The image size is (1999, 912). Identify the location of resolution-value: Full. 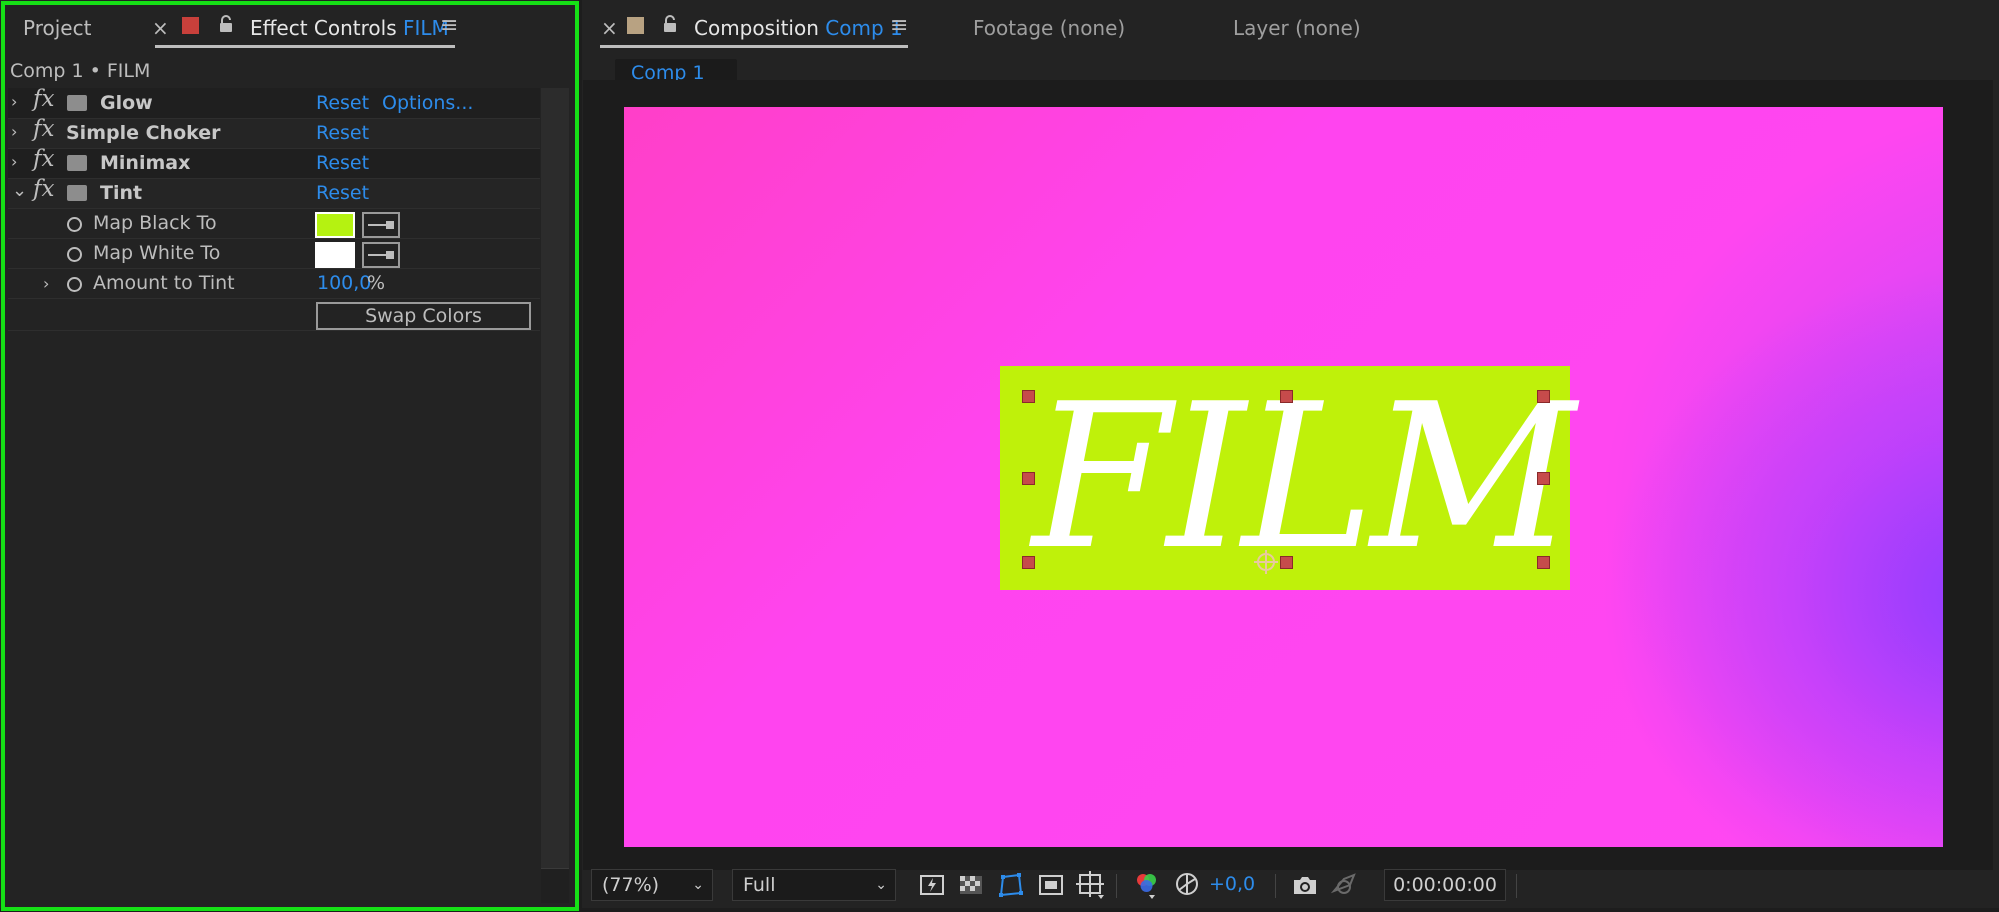
(759, 885).